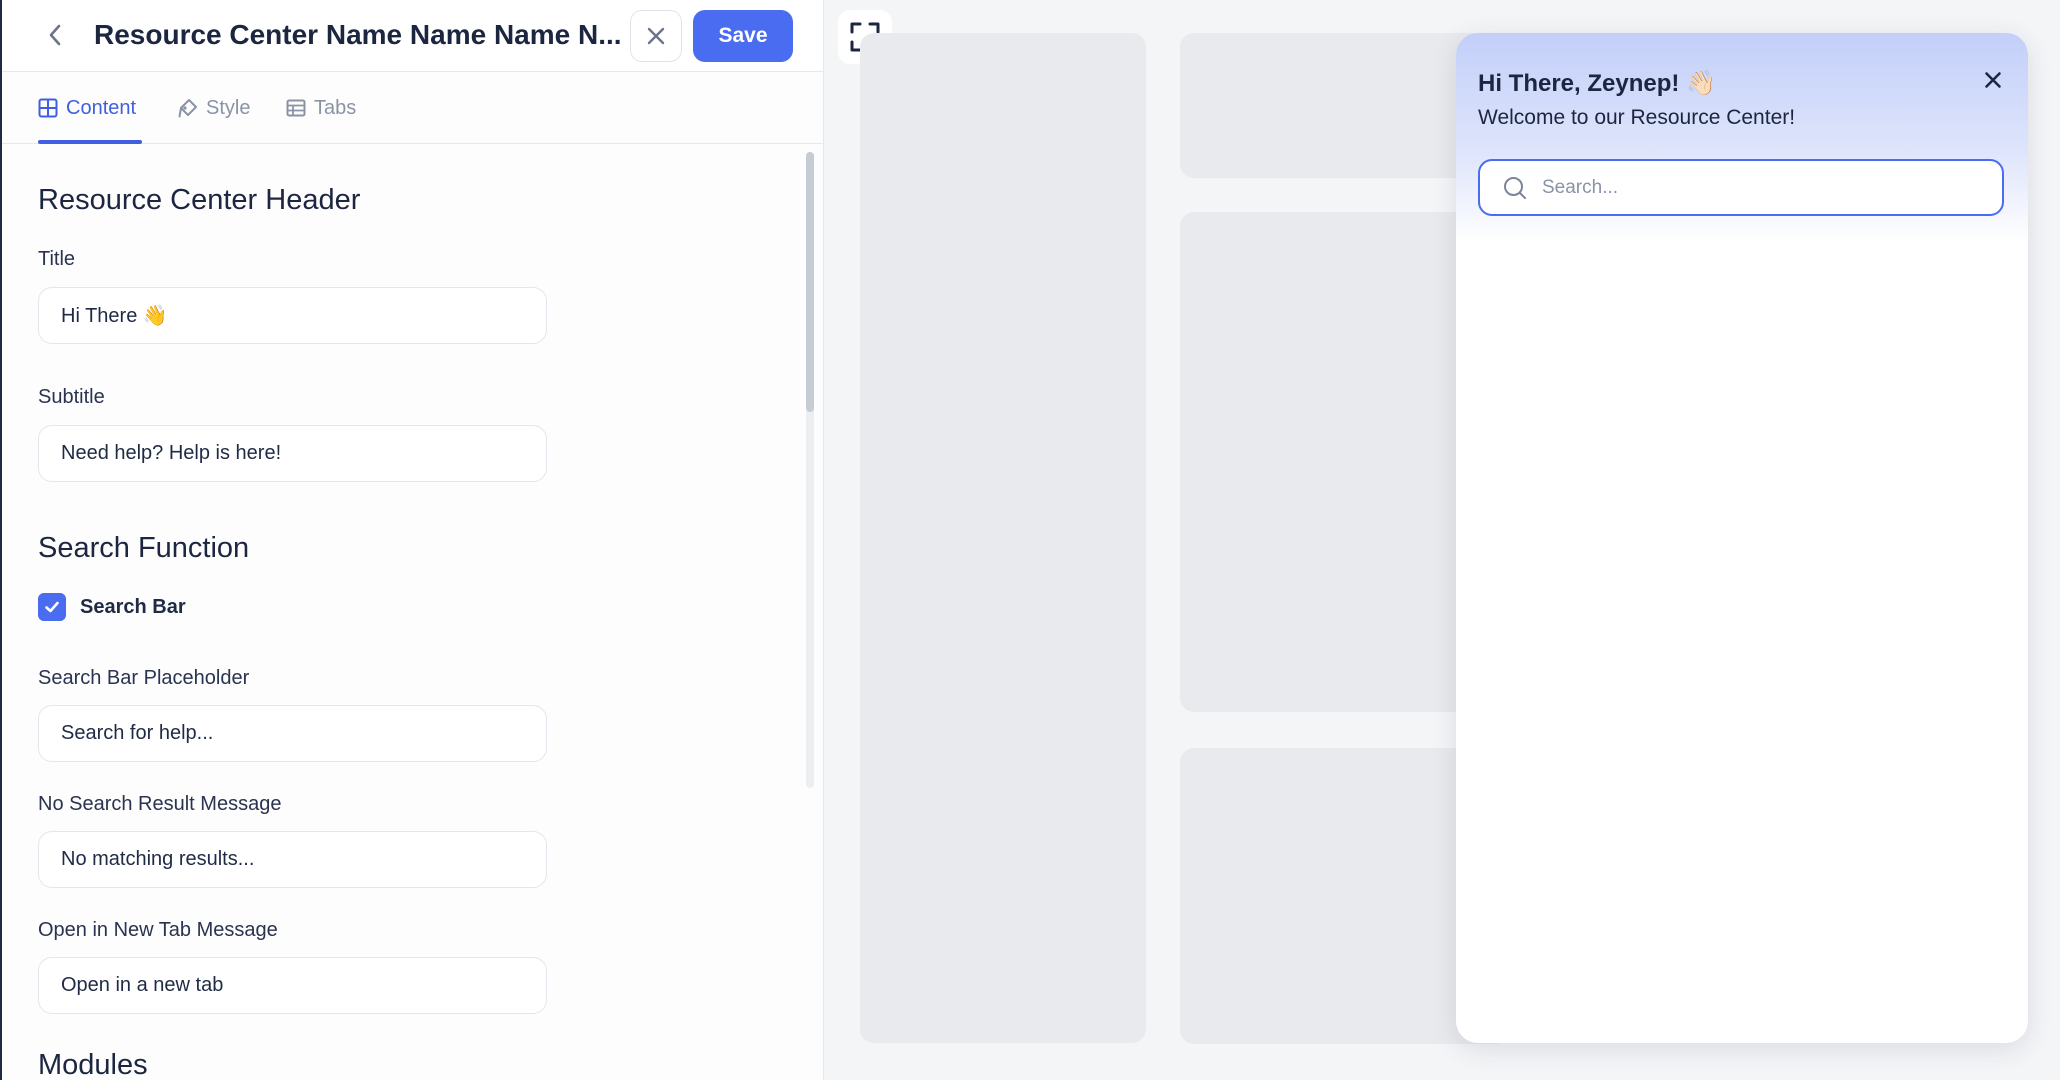 The image size is (2060, 1080). What do you see at coordinates (158, 930) in the screenshot?
I see `new-tab-label: Open in New Tab Message` at bounding box center [158, 930].